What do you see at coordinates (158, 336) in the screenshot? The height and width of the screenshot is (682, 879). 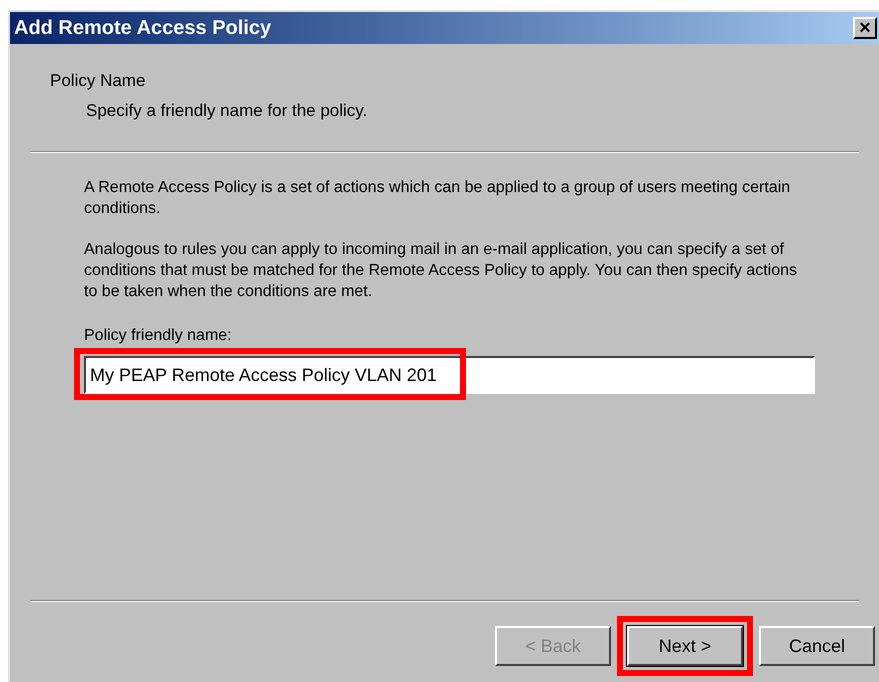 I see `field-label: Policy friendly name:` at bounding box center [158, 336].